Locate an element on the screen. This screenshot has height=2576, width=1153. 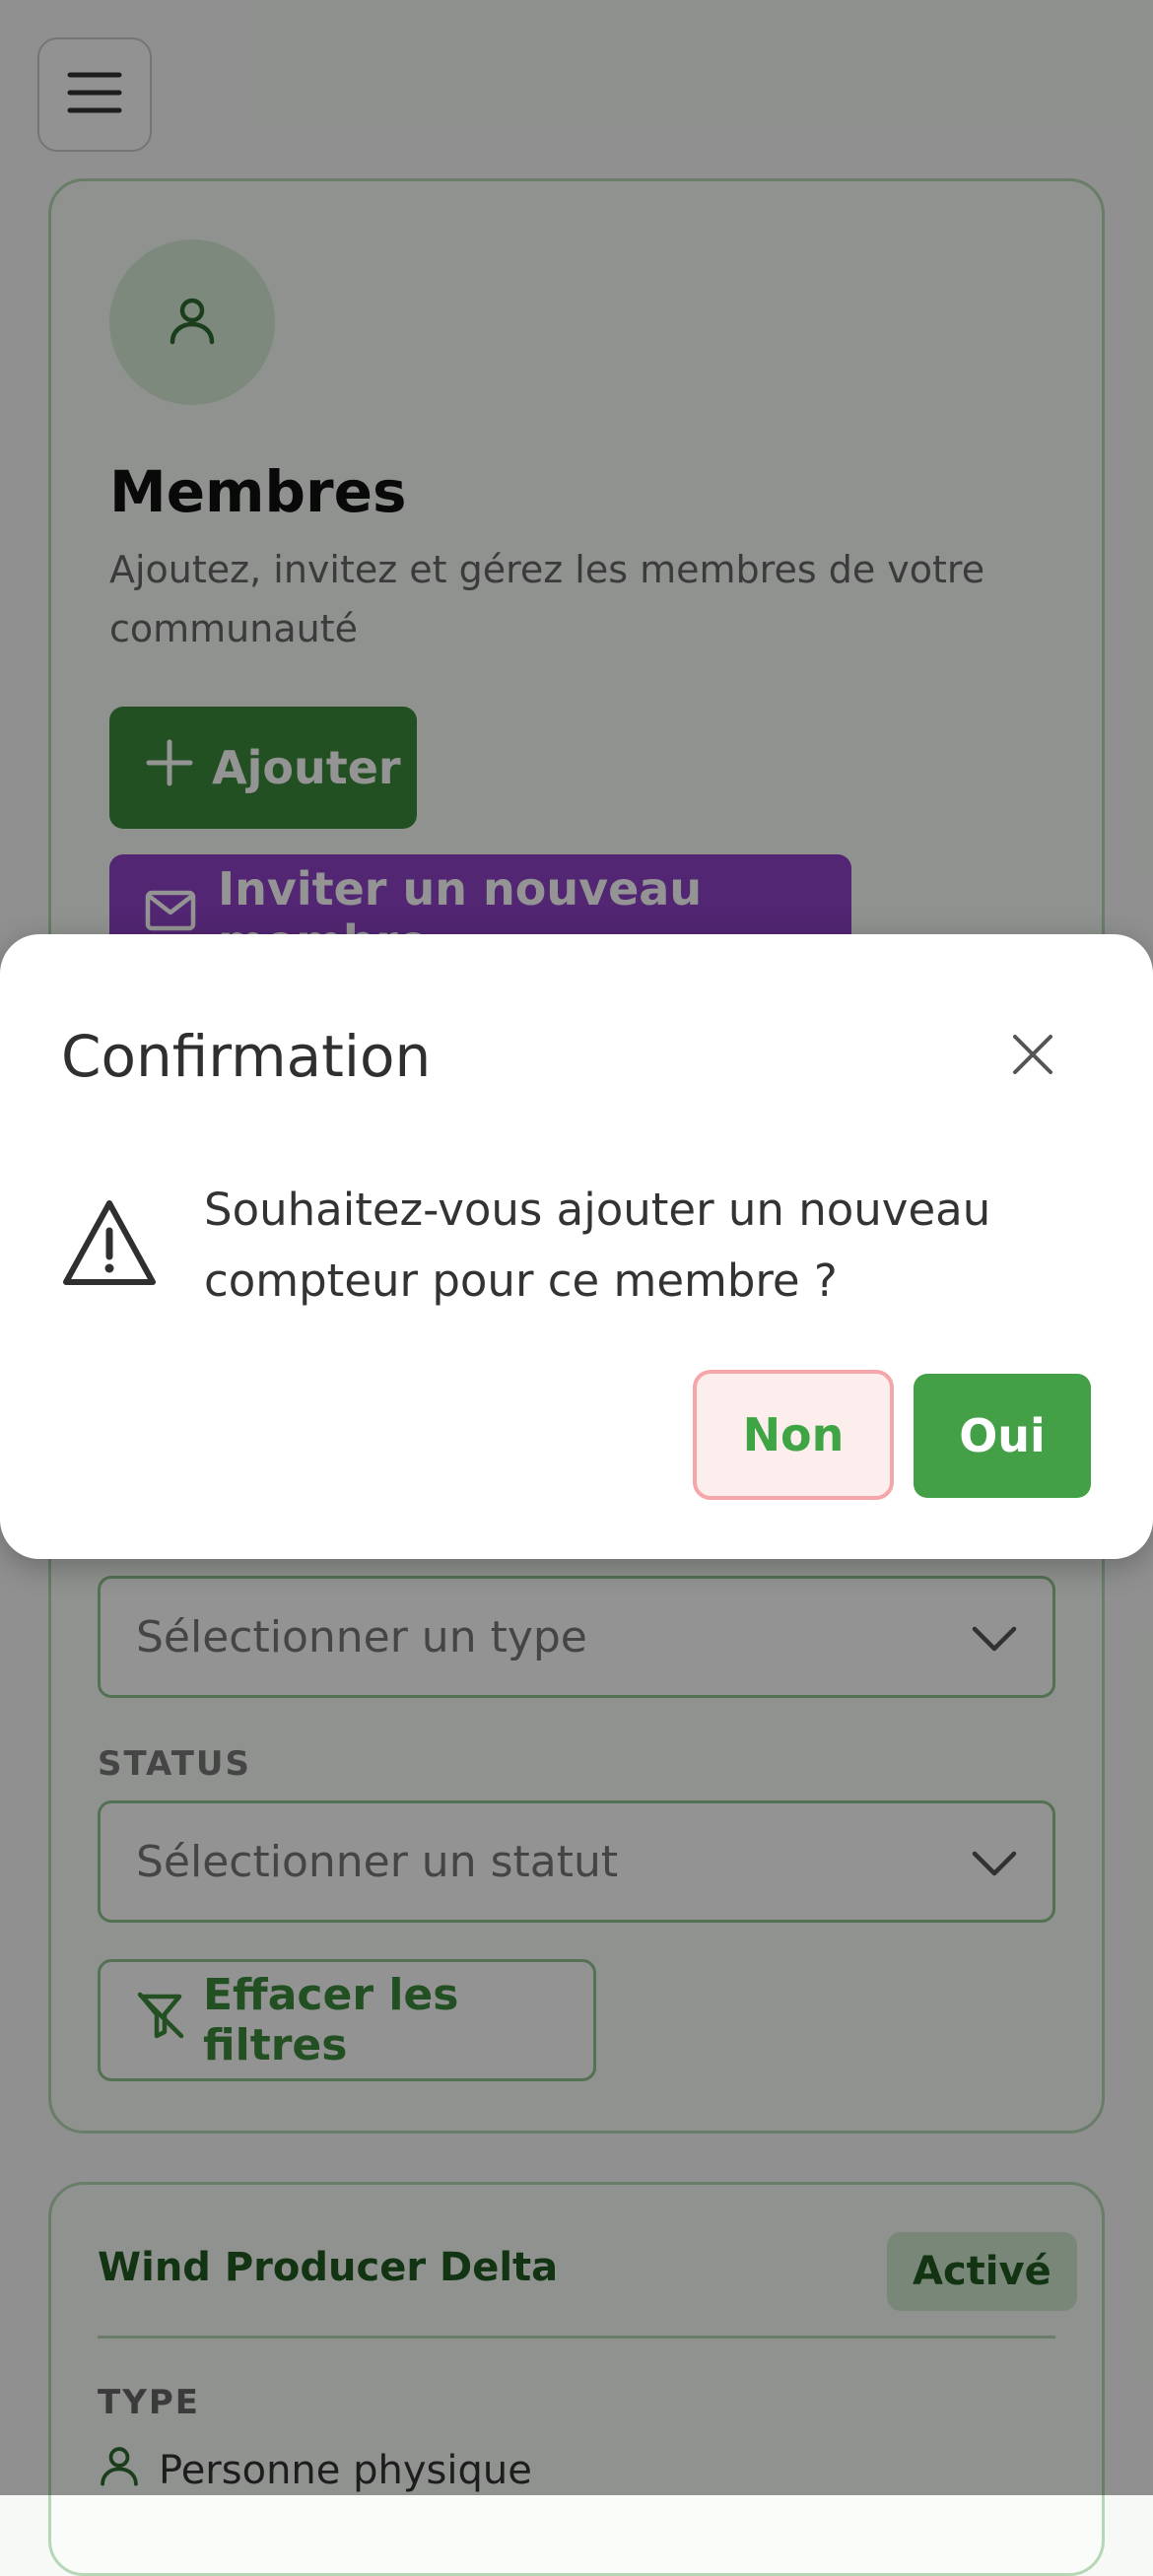
close-icon is located at coordinates (1032, 1056).